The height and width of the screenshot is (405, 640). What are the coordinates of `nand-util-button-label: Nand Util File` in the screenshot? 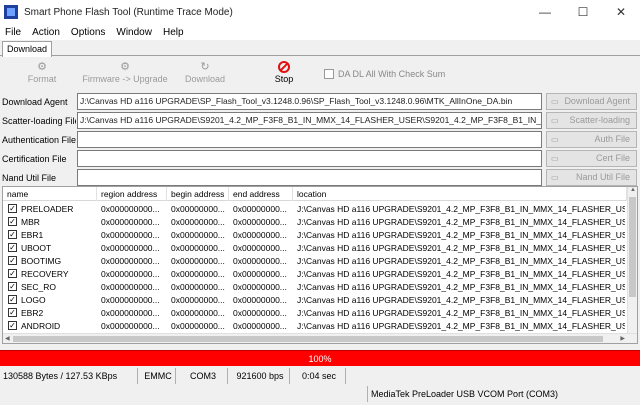 It's located at (602, 177).